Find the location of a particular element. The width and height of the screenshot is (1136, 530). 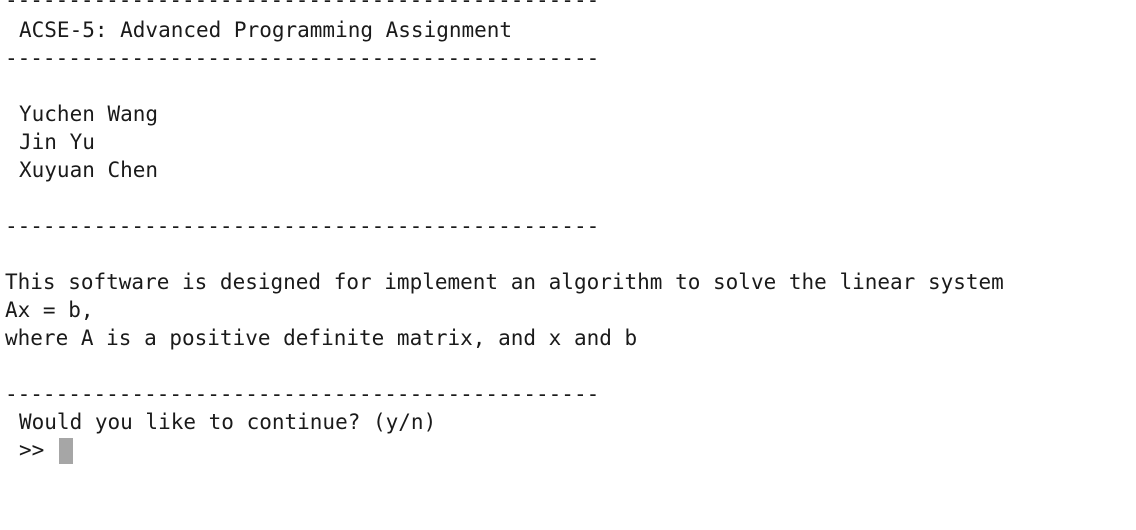

input-prompt: >> is located at coordinates (46, 450).